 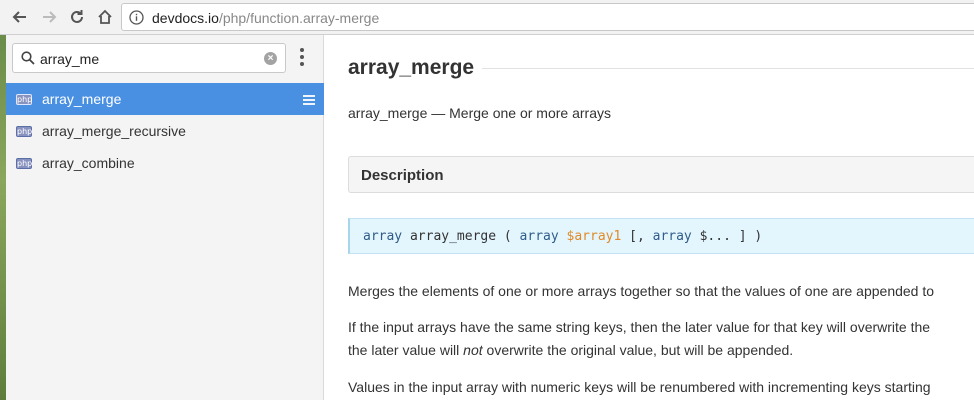 I want to click on address-bar: devdocs.io/php/function.array-merge, so click(x=547, y=17).